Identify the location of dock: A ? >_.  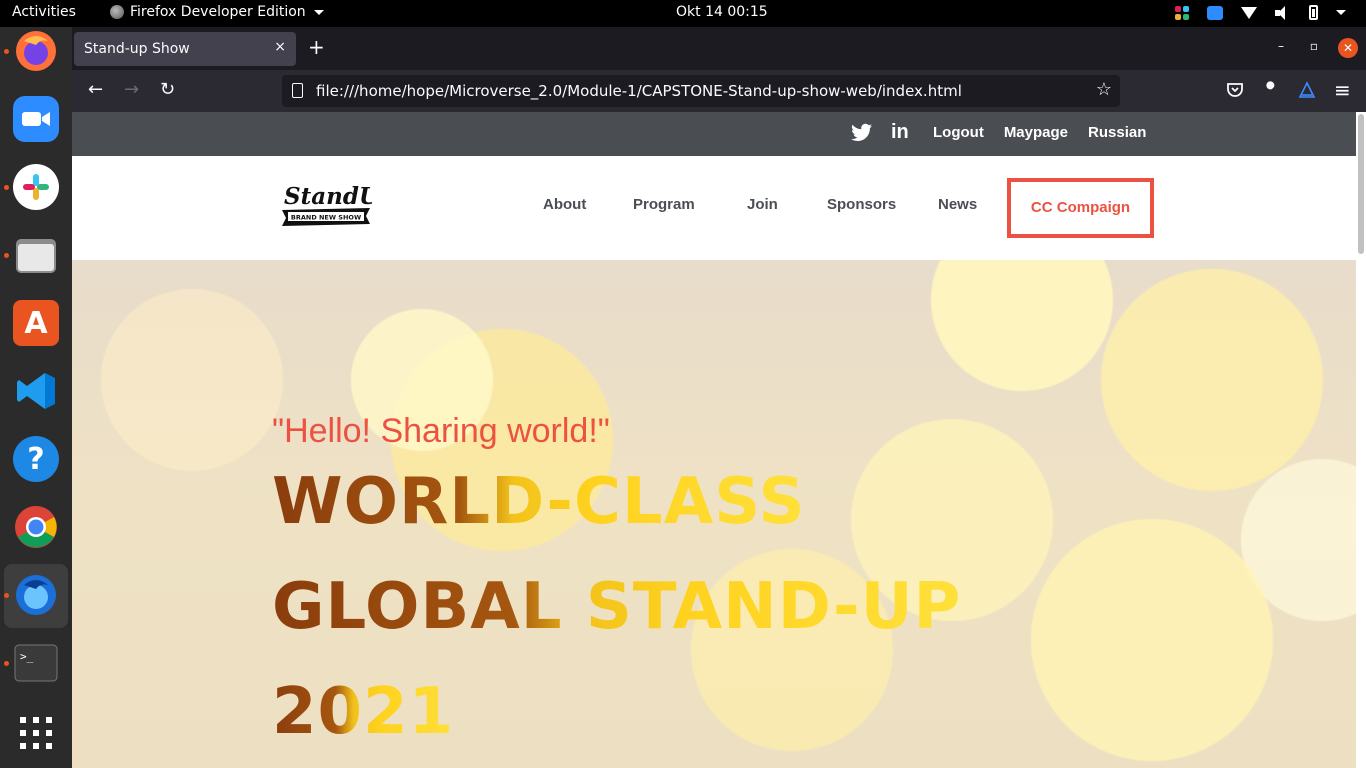
(36, 397).